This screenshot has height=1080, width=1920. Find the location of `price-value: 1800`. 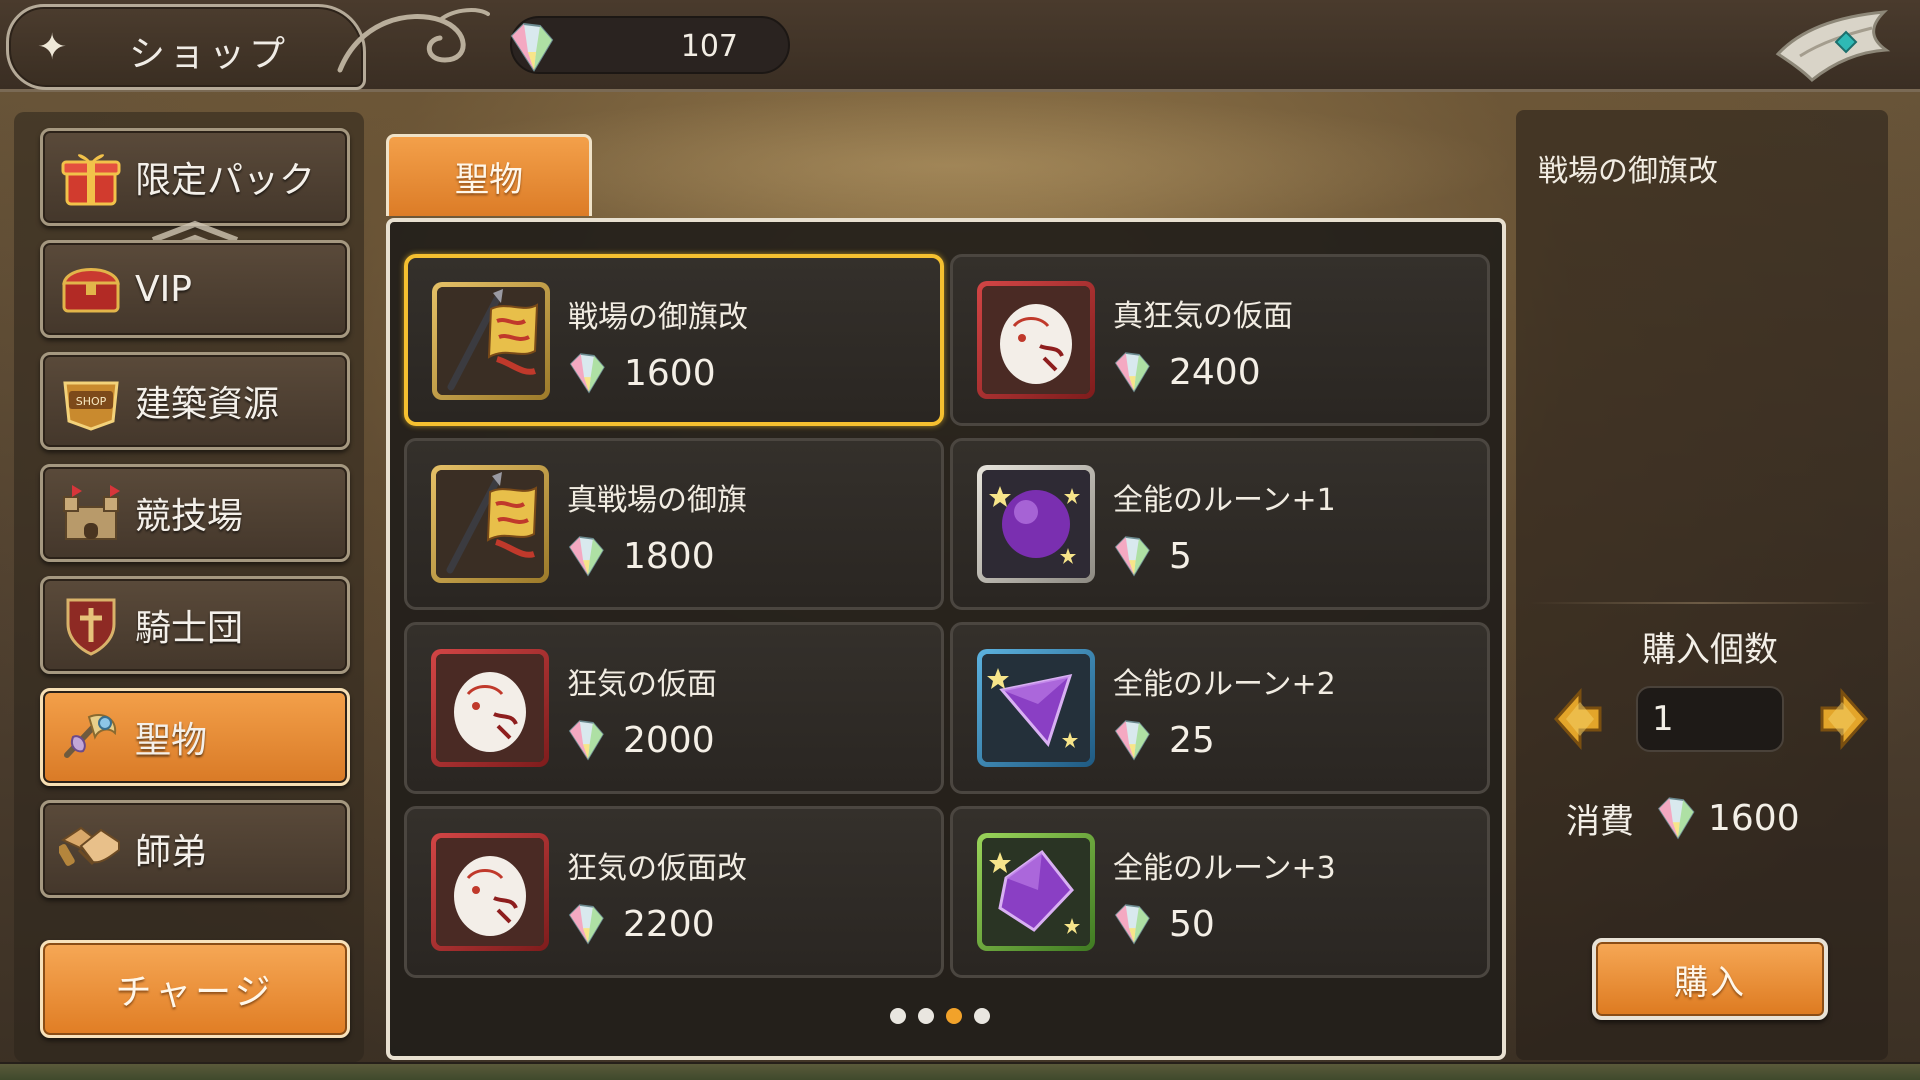

price-value: 1800 is located at coordinates (669, 556).